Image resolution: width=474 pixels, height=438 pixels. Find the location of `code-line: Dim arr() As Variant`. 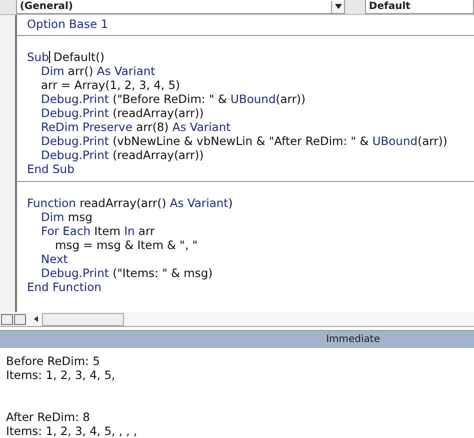

code-line: Dim arr() As Variant is located at coordinates (98, 71).